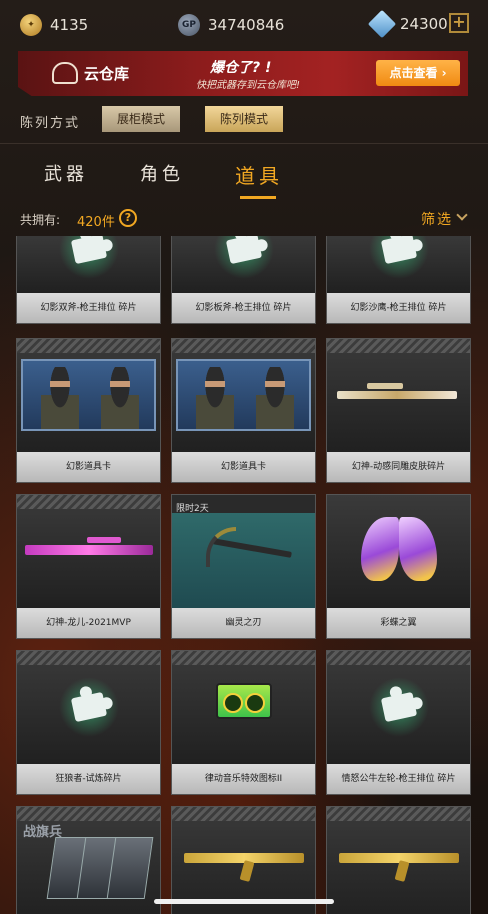 Image resolution: width=488 pixels, height=914 pixels. I want to click on item-name: 律动音乐特效图标II, so click(243, 779).